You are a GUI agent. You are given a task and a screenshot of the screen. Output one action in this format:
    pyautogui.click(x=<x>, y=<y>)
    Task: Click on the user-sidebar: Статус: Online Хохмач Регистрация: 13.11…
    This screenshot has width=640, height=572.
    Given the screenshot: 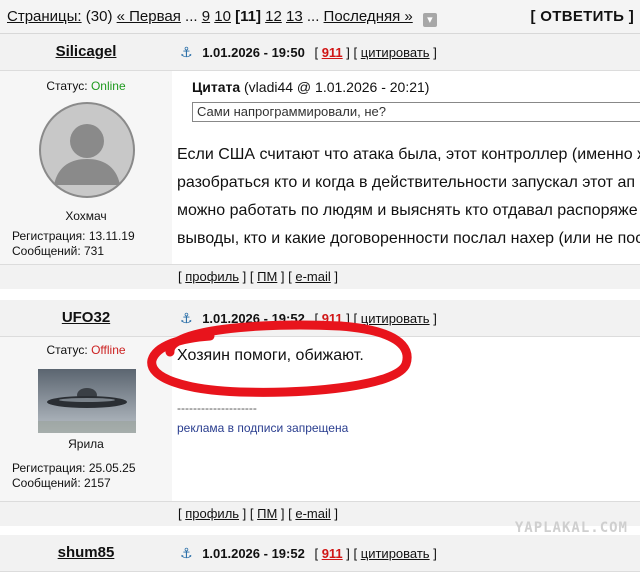 What is the action you would take?
    pyautogui.click(x=86, y=172)
    